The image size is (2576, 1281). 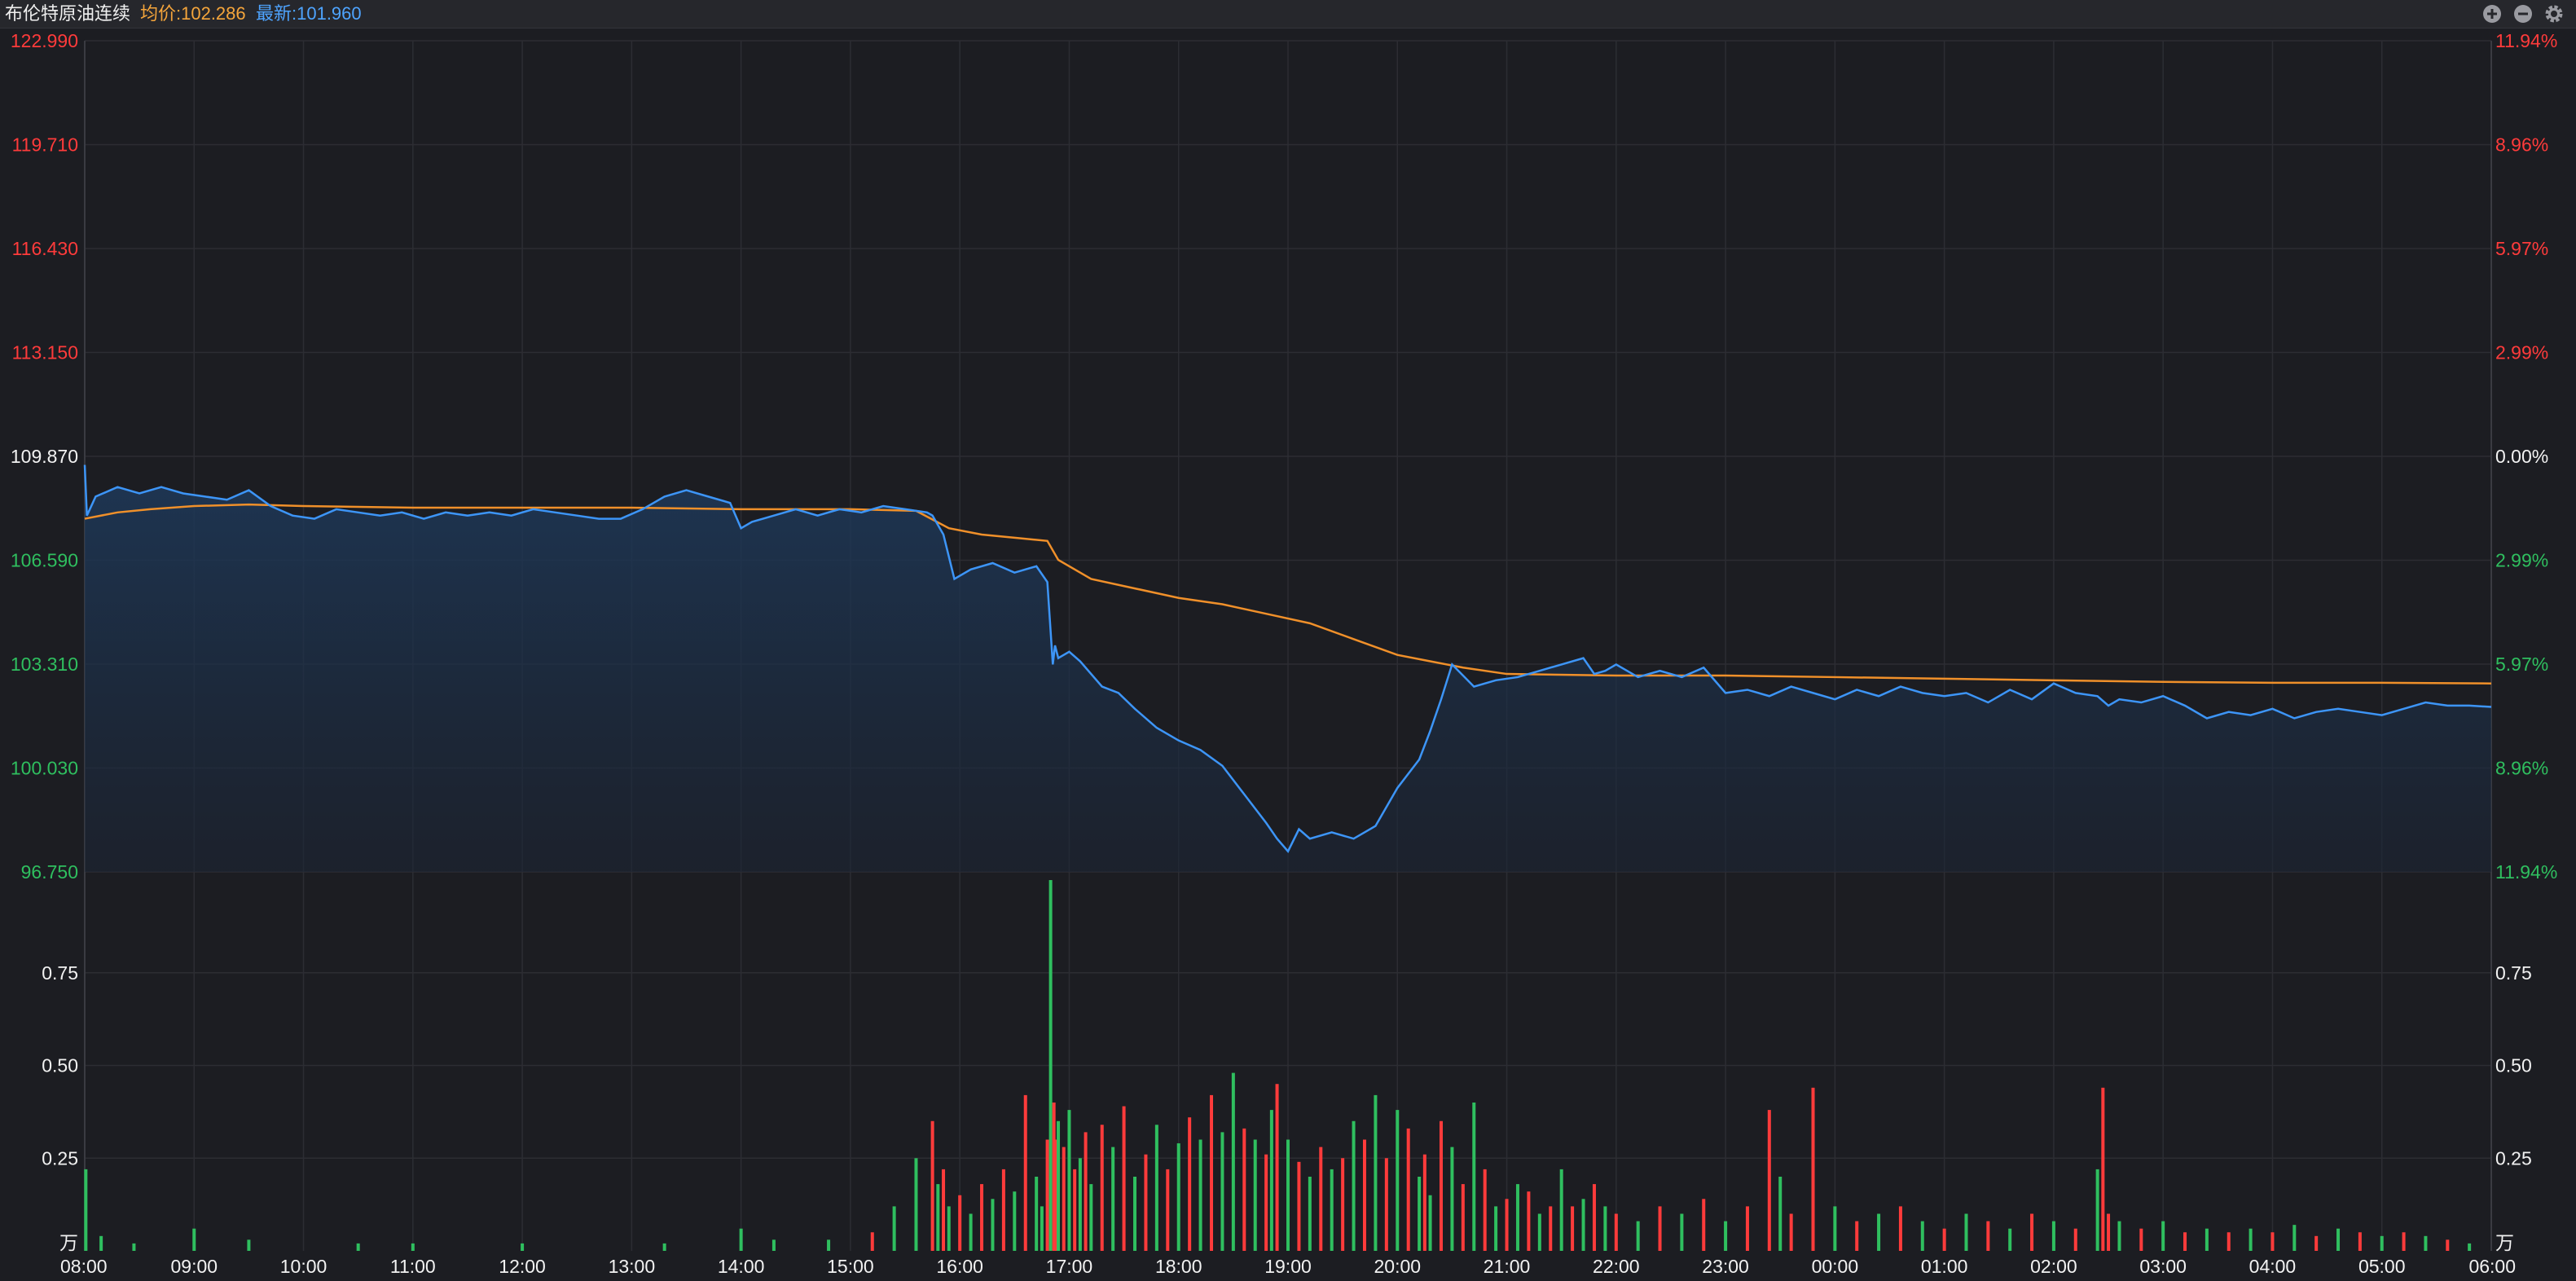 What do you see at coordinates (45, 353) in the screenshot?
I see `price-tick-label: 113.150` at bounding box center [45, 353].